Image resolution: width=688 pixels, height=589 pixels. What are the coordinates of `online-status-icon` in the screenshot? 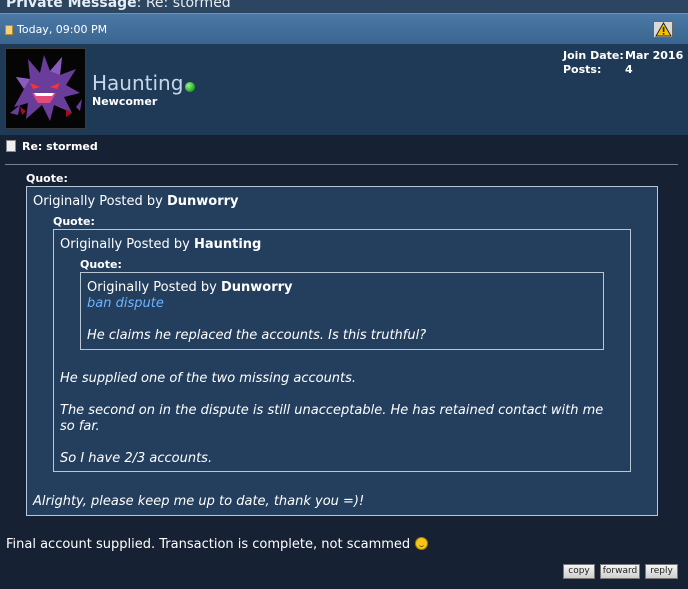 It's located at (190, 87).